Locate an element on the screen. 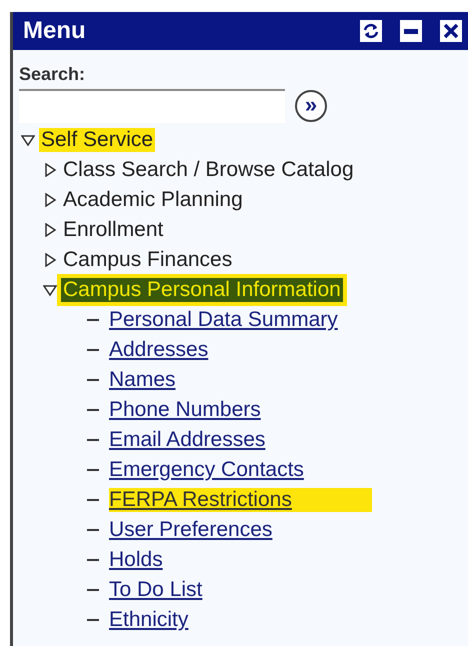 The height and width of the screenshot is (646, 468). menu-link: Names is located at coordinates (142, 380).